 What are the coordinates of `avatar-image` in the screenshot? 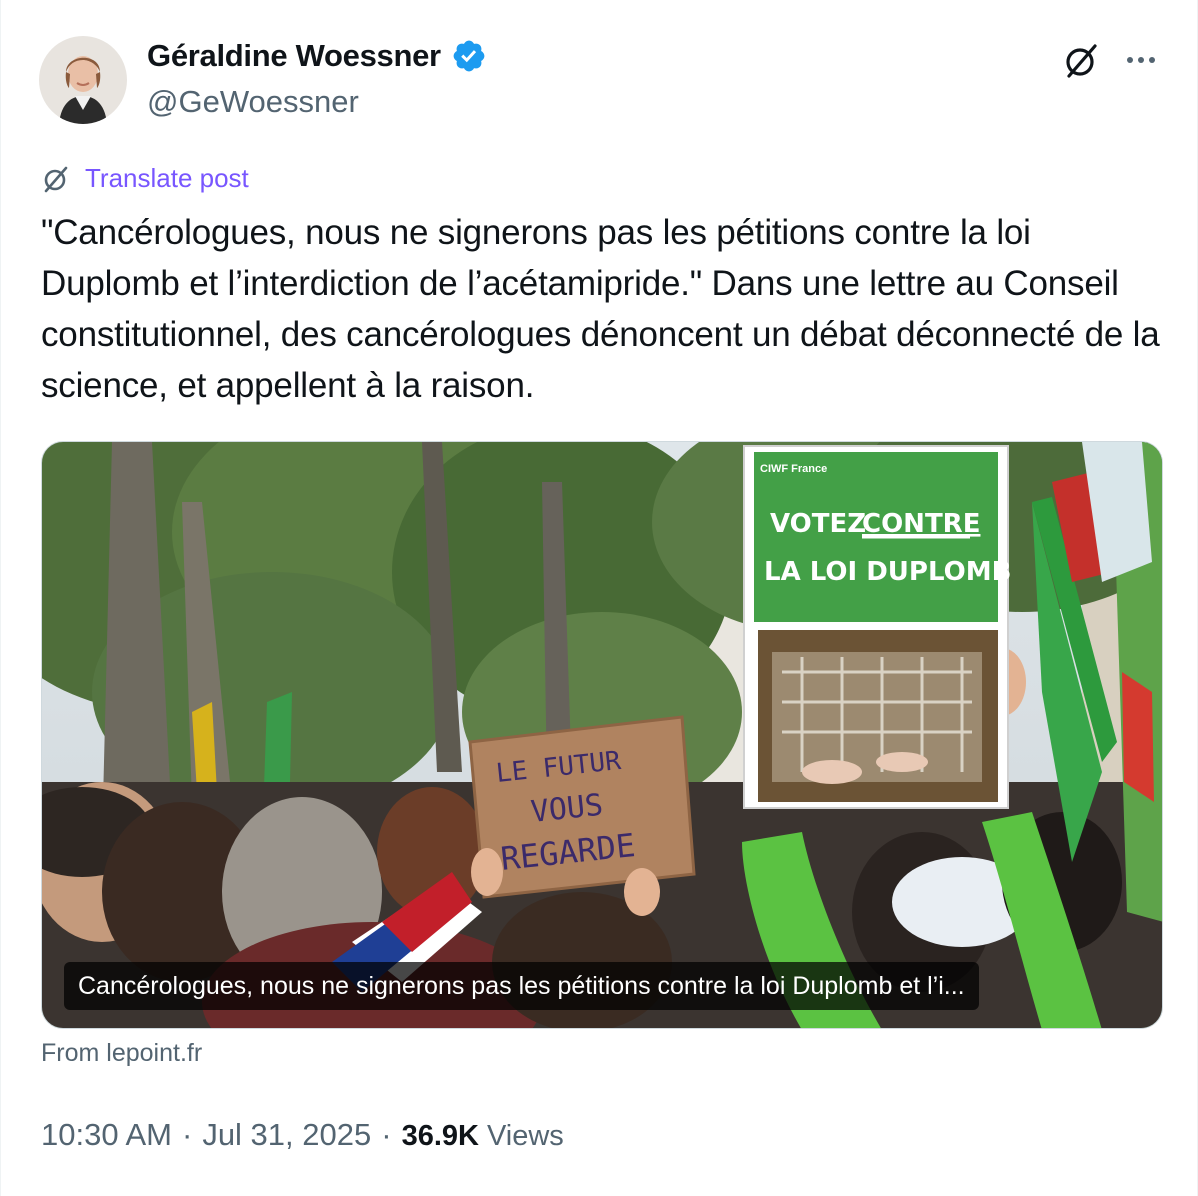 It's located at (83, 80).